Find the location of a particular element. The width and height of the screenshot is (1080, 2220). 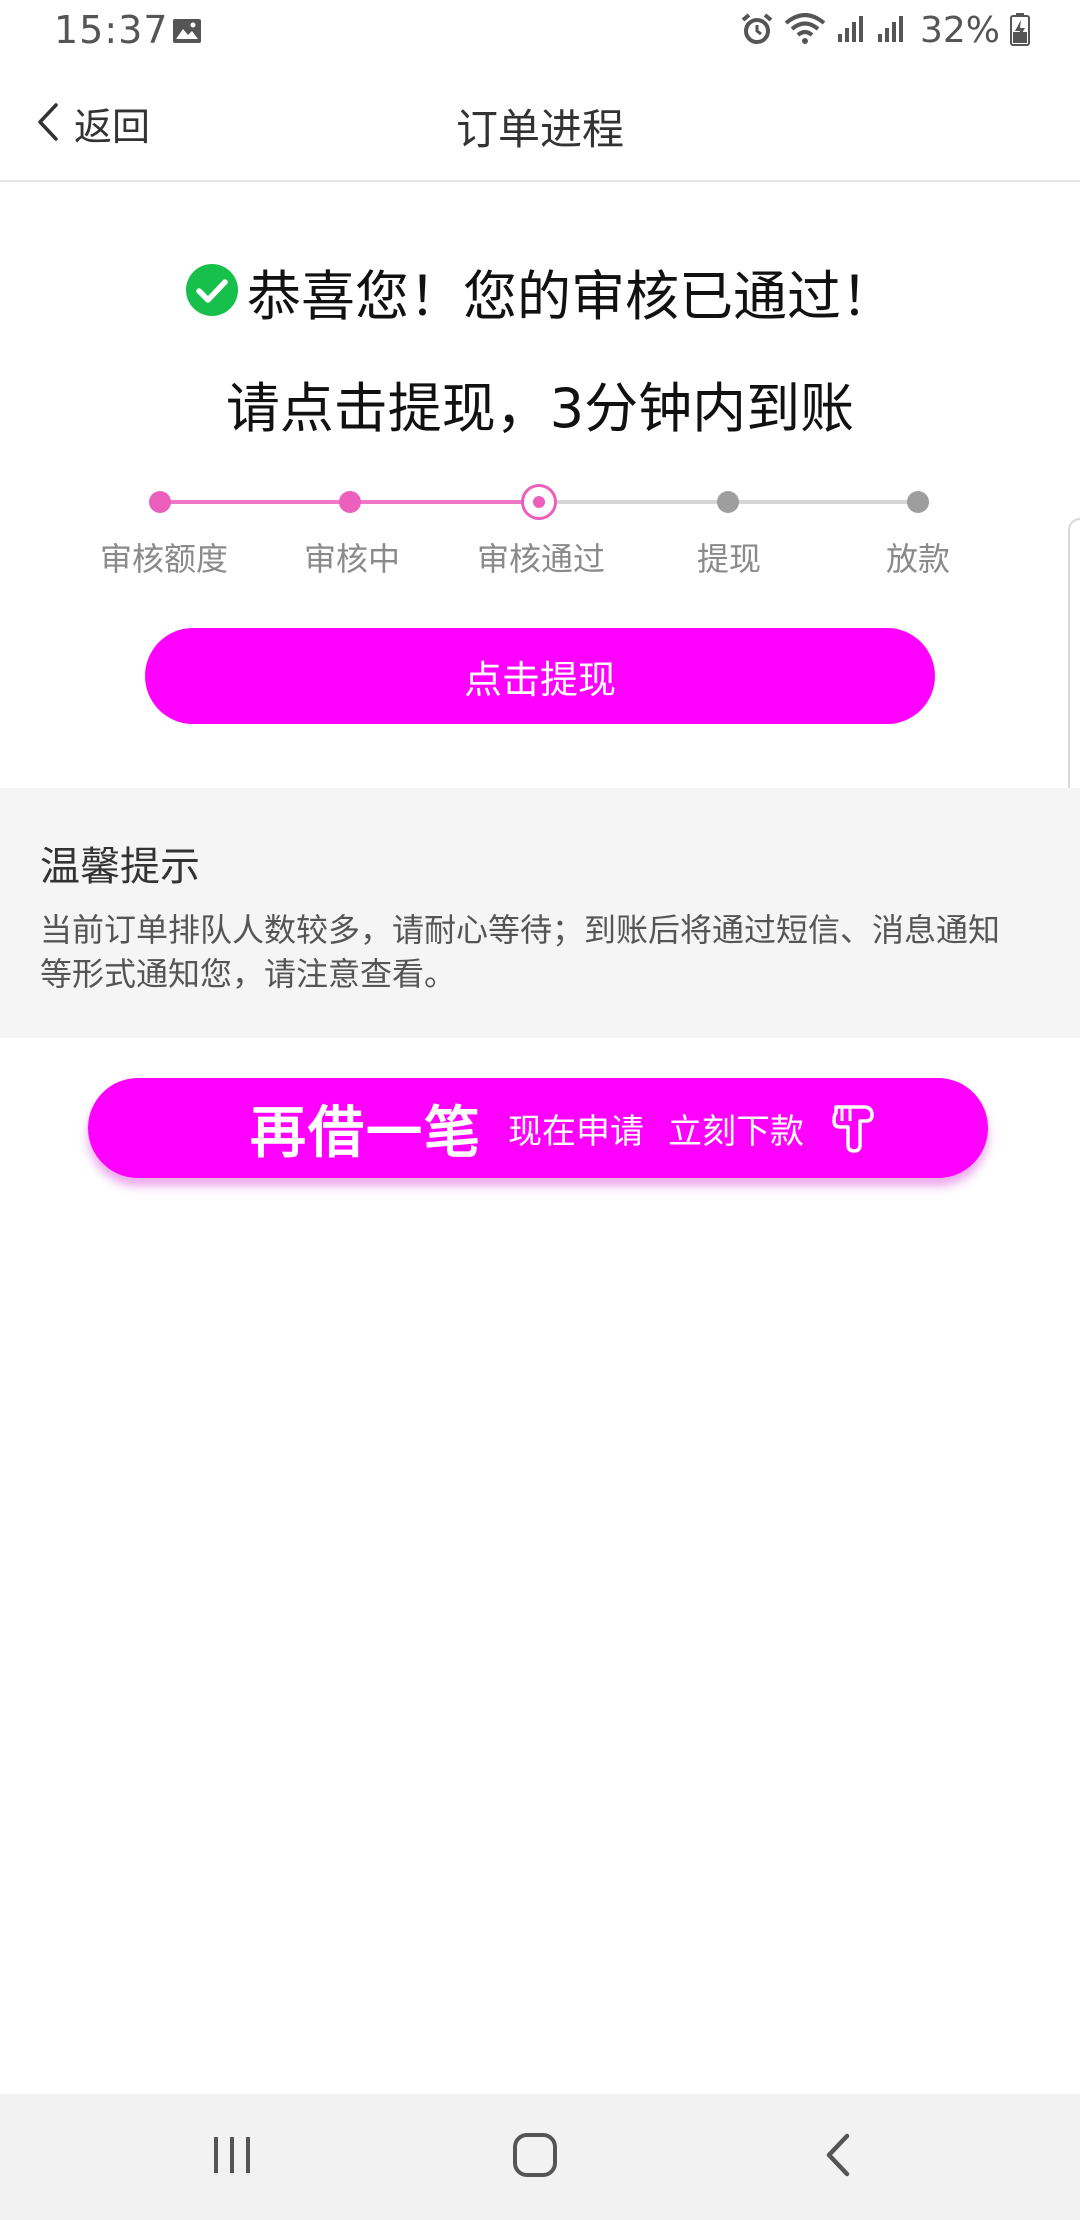

page-title: 订单进程 is located at coordinates (539, 129).